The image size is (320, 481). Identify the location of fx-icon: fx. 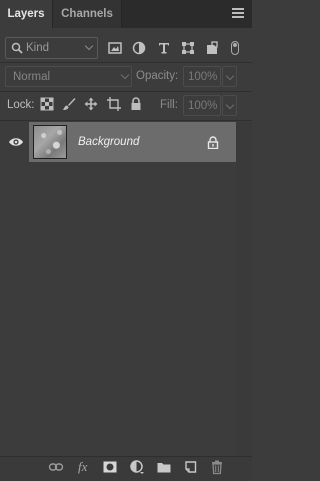
(82, 467).